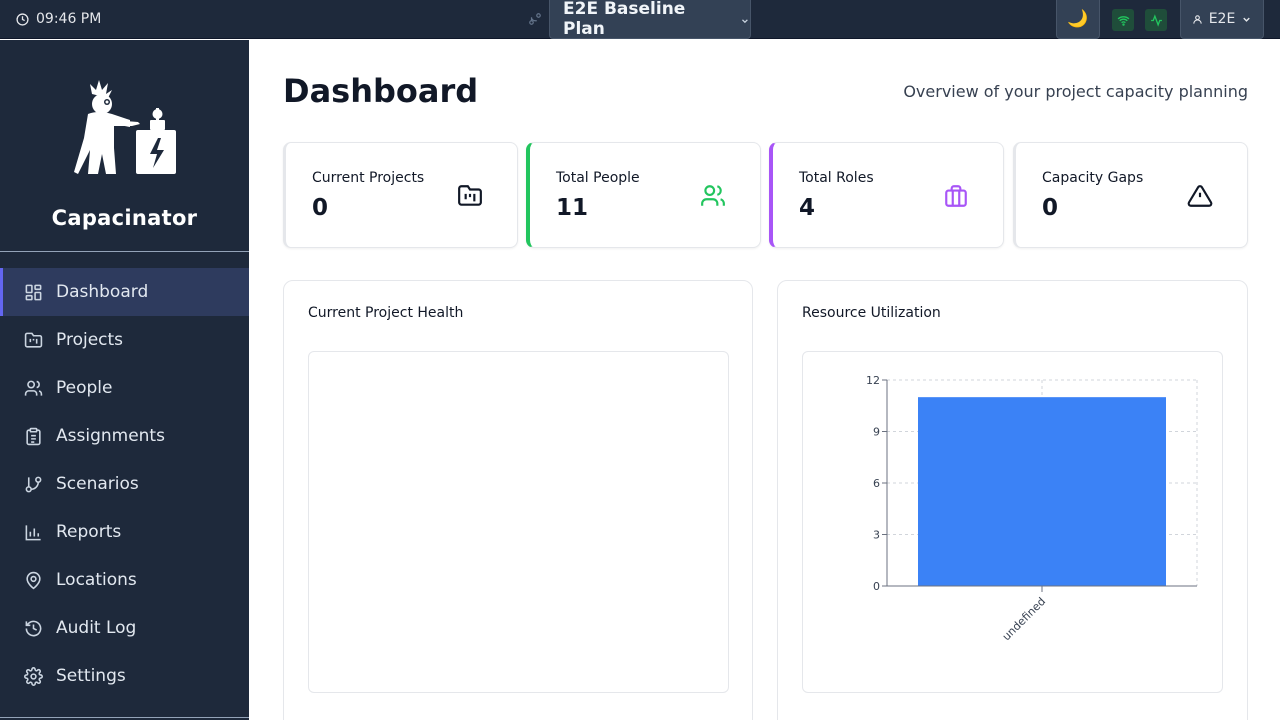 Image resolution: width=1280 pixels, height=720 pixels. What do you see at coordinates (470, 195) in the screenshot?
I see `folder-kanban-icon` at bounding box center [470, 195].